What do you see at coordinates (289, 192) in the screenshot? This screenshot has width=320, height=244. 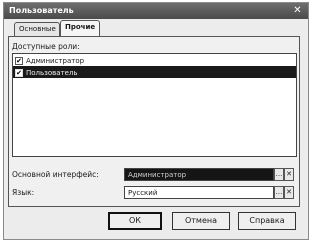 I see `language-clear-icon: ✕` at bounding box center [289, 192].